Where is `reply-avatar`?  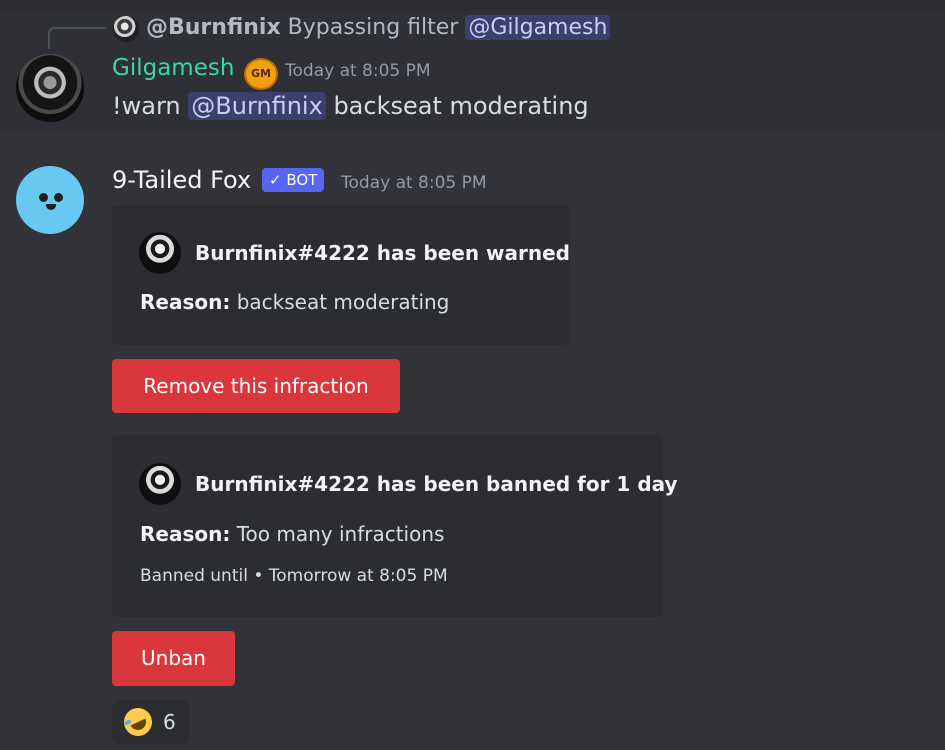
reply-avatar is located at coordinates (126, 29).